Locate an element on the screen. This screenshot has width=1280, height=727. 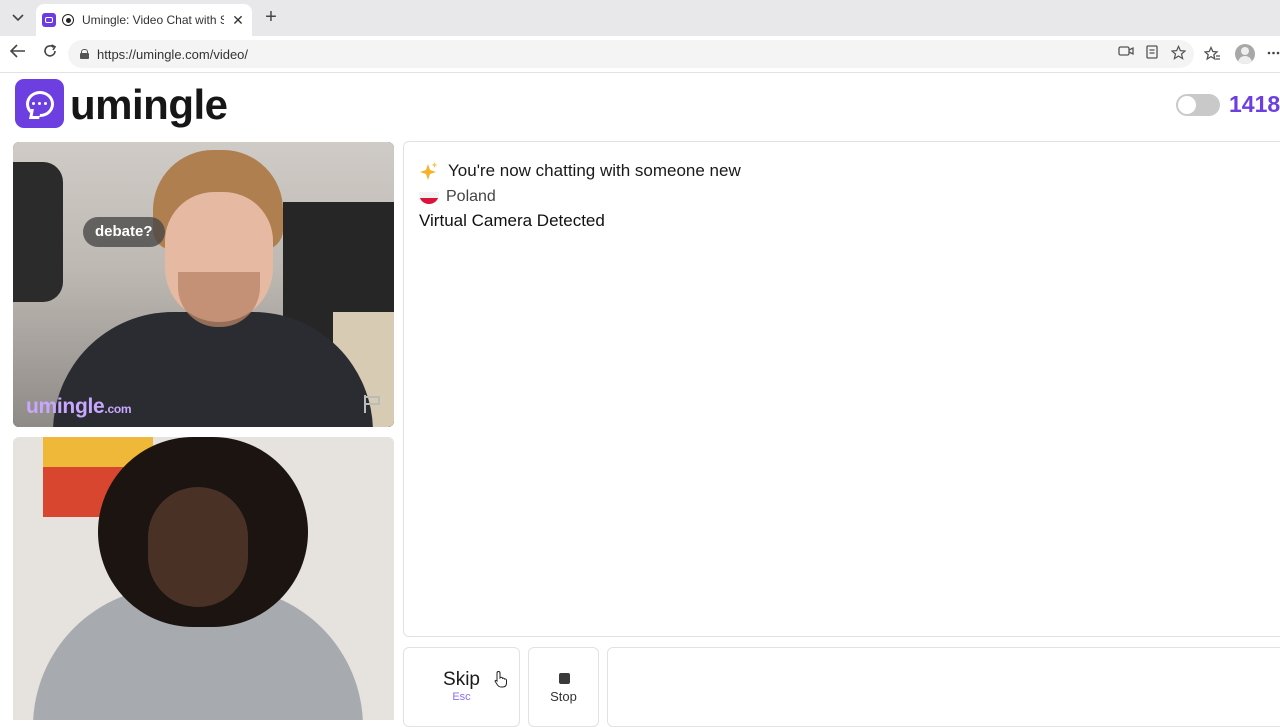
lock-icon is located at coordinates (84, 54).